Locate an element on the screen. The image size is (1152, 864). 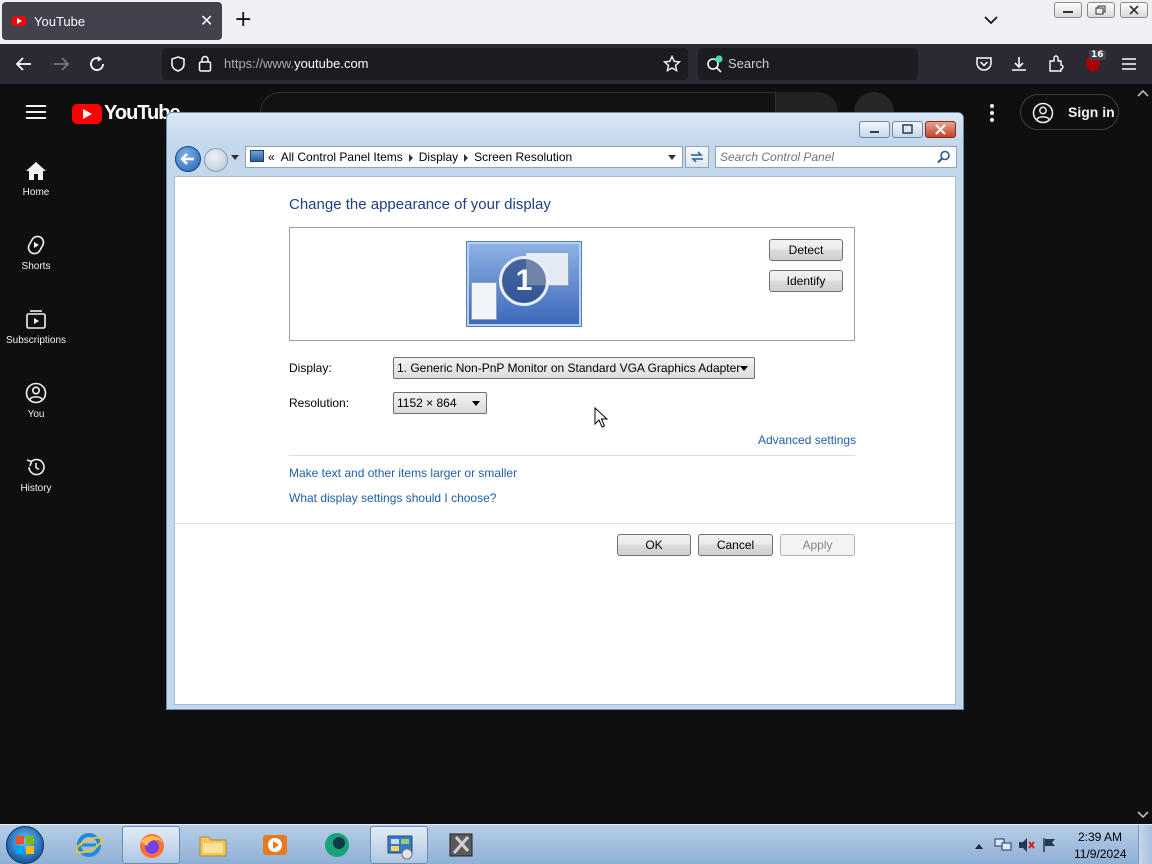
refresh-button is located at coordinates (697, 157).